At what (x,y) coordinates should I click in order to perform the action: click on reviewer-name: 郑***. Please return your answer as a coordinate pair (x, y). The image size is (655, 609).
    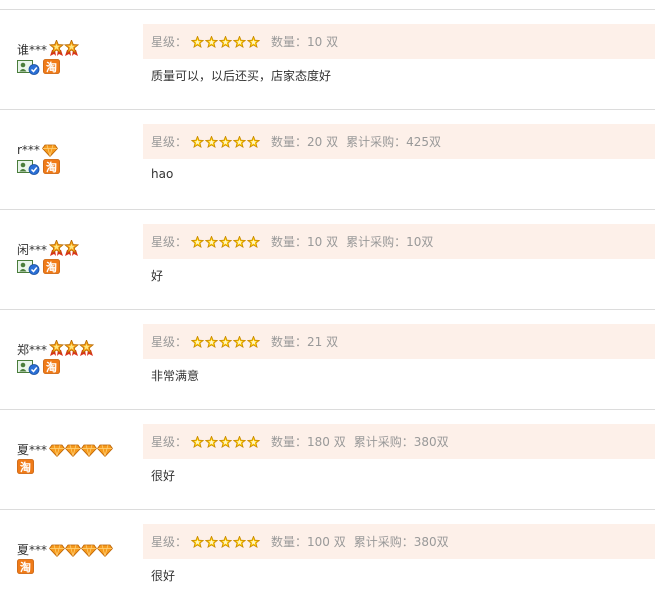
    Looking at the image, I should click on (32, 350).